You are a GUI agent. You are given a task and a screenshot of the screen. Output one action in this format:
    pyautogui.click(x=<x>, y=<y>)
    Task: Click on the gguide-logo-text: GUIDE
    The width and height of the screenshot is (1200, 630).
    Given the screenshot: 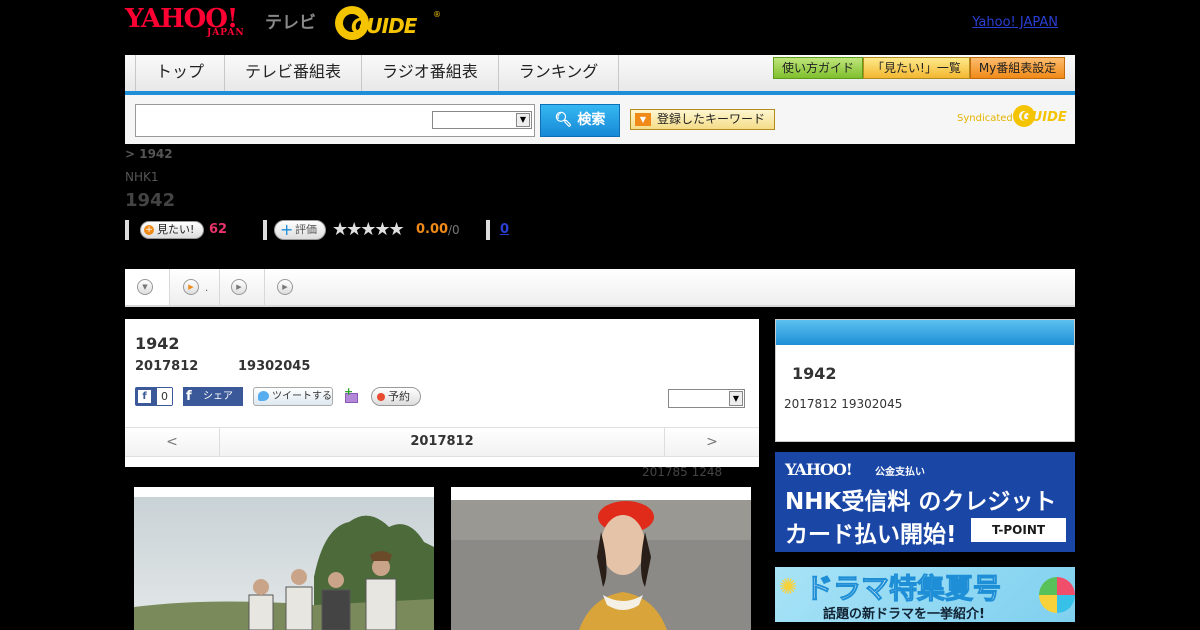 What is the action you would take?
    pyautogui.click(x=384, y=26)
    